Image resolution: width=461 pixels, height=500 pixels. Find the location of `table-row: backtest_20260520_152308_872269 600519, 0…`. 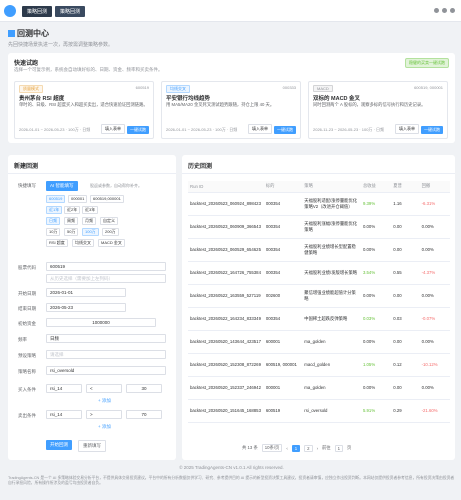

table-row: backtest_20260520_152308_872269 600519, 0… is located at coordinates (319, 365).